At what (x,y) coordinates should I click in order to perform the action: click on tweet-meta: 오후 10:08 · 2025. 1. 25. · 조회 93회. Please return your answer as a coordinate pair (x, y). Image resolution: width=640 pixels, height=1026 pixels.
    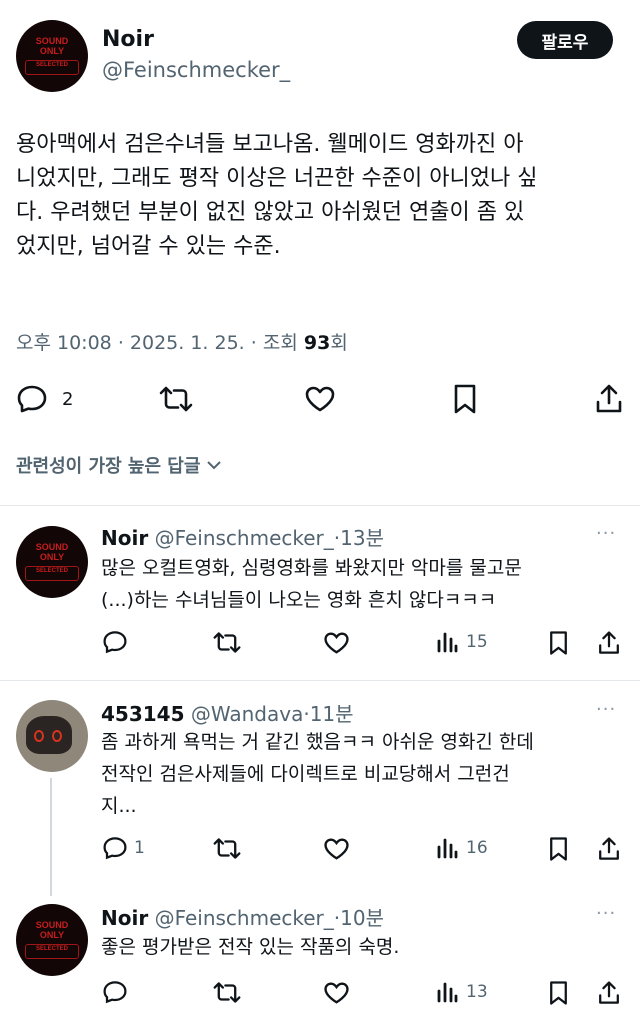
    Looking at the image, I should click on (182, 341).